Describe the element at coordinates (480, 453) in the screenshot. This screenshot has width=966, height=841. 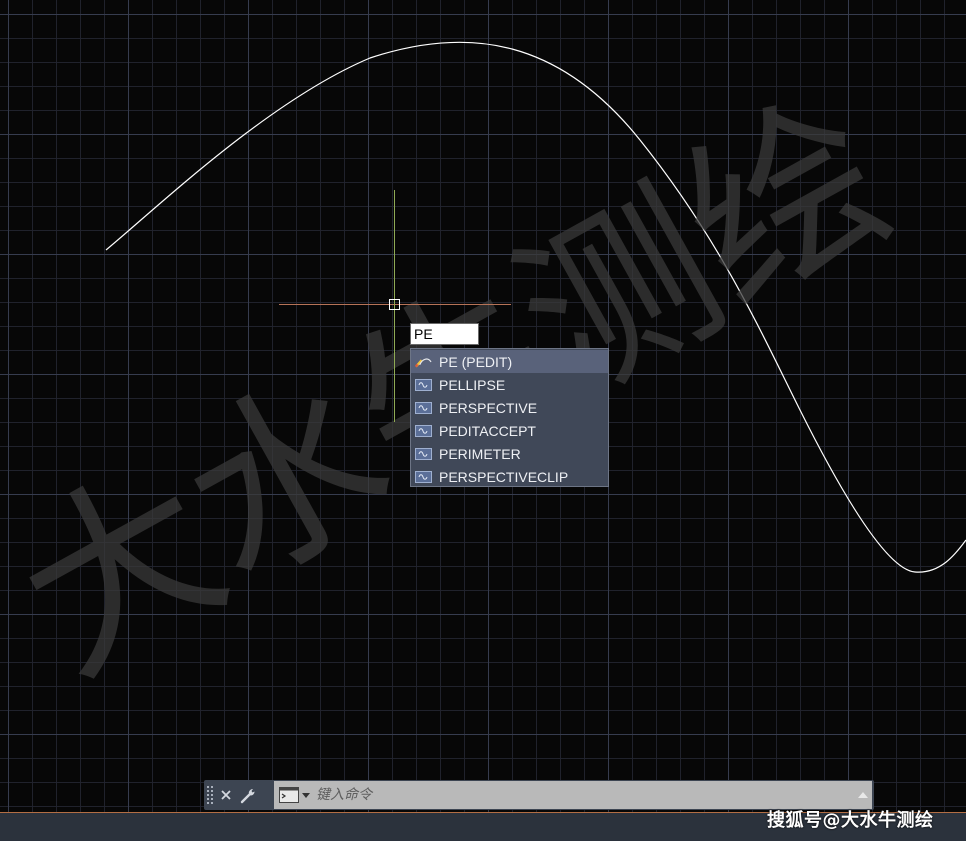
I see `autocomplete-item-label: PERIMETER` at that location.